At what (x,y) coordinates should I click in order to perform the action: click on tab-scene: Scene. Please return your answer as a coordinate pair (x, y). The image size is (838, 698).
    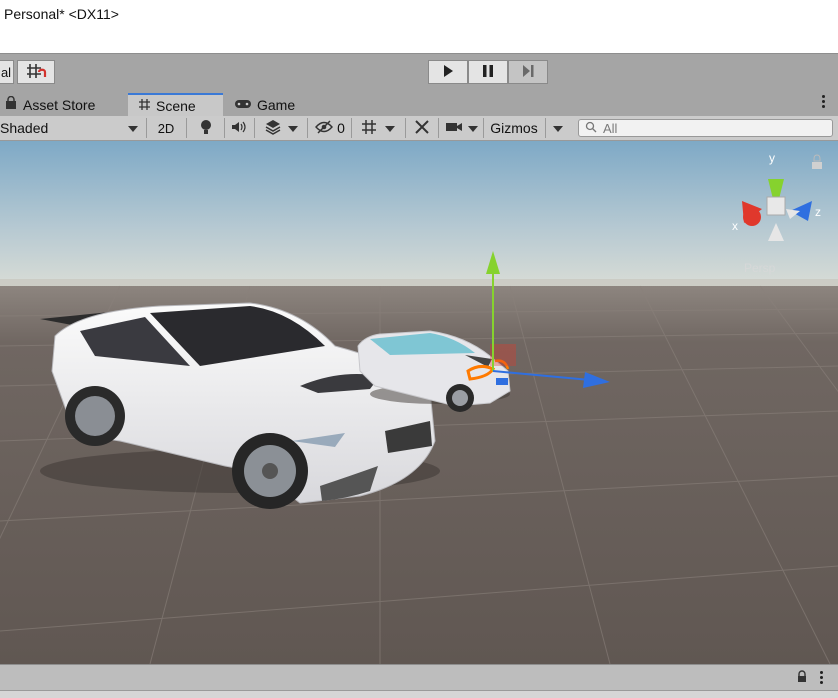
    Looking at the image, I should click on (175, 104).